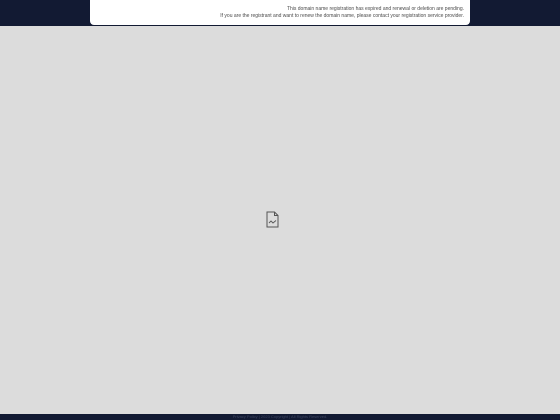  What do you see at coordinates (272, 219) in the screenshot?
I see `broken-image-icon` at bounding box center [272, 219].